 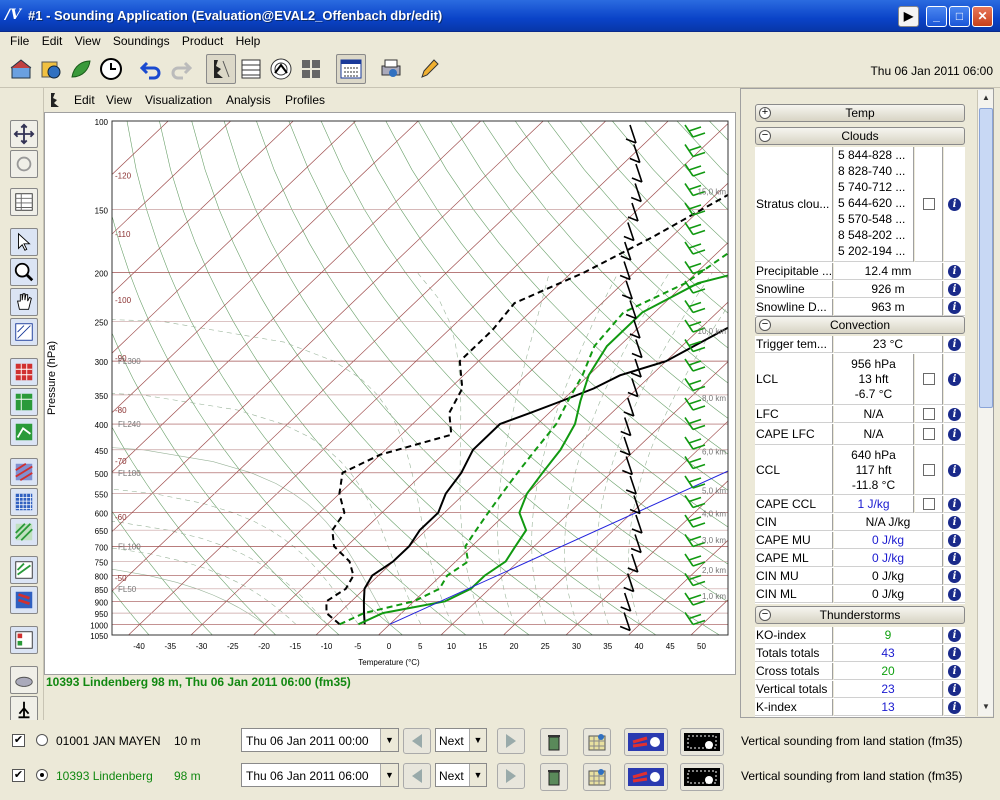 I want to click on panel-scrollbar: ▲ ▼, so click(x=985, y=403).